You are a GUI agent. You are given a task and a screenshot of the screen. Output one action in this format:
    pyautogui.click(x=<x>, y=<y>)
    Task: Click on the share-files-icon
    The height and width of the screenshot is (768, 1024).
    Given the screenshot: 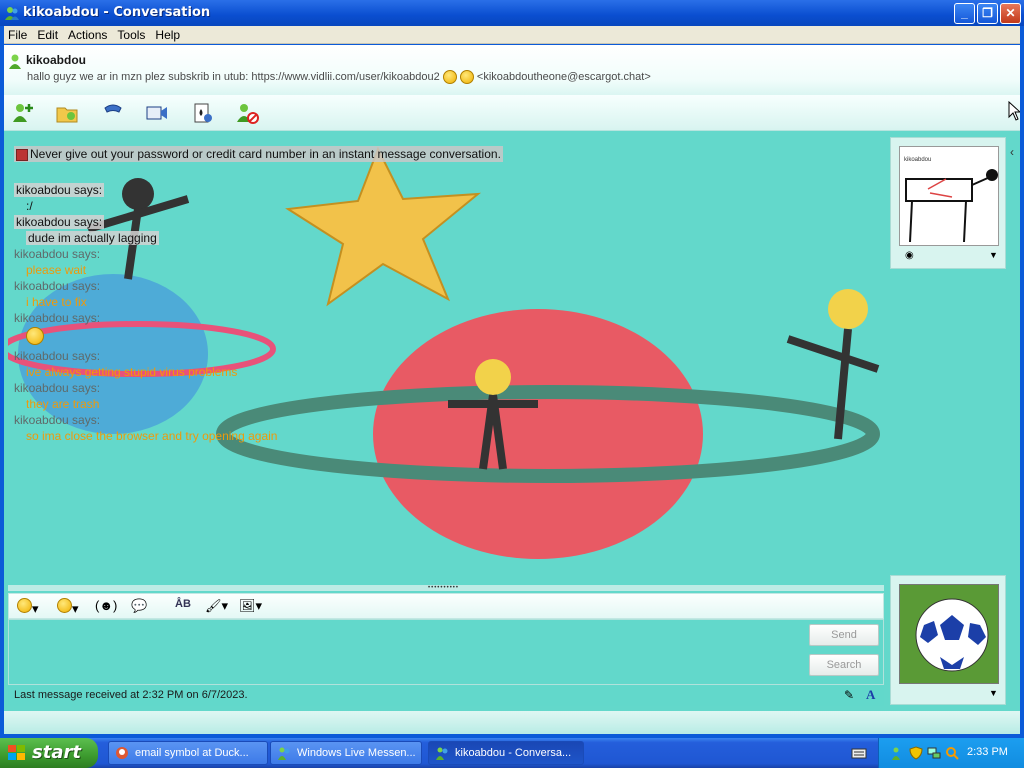 What is the action you would take?
    pyautogui.click(x=67, y=115)
    